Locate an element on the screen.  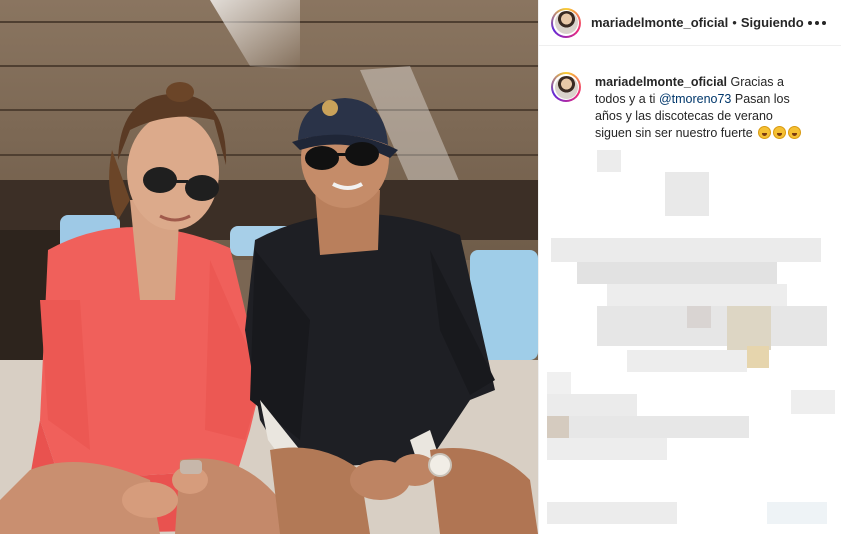
profile-avatar is located at coordinates (566, 22).